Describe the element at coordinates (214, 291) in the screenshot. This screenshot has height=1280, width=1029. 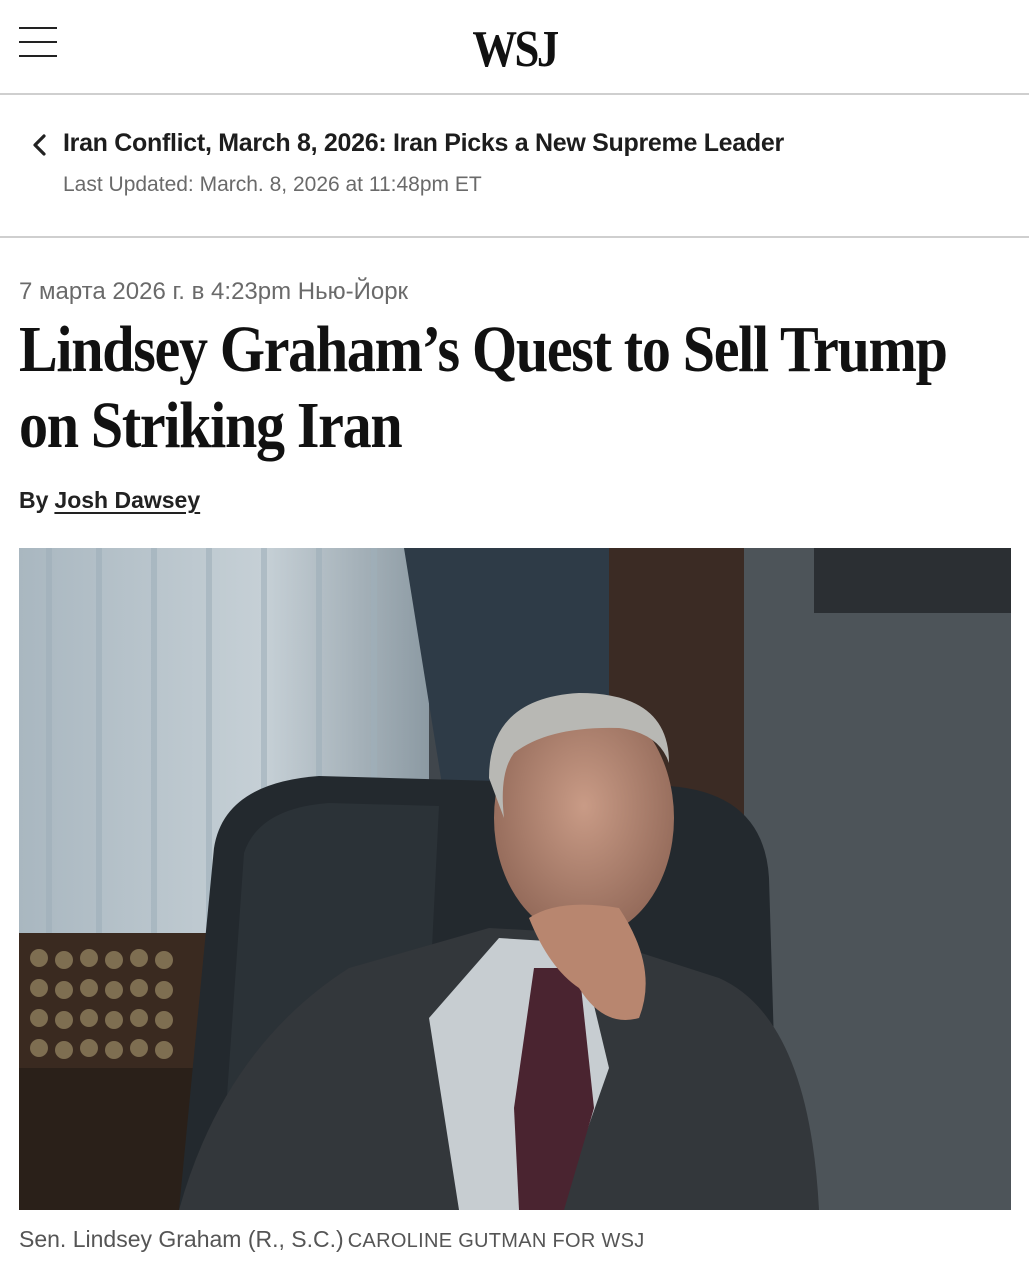
I see `article-dateline: 7 марта 2026 г. в 4:23pm Нью-Йорк` at that location.